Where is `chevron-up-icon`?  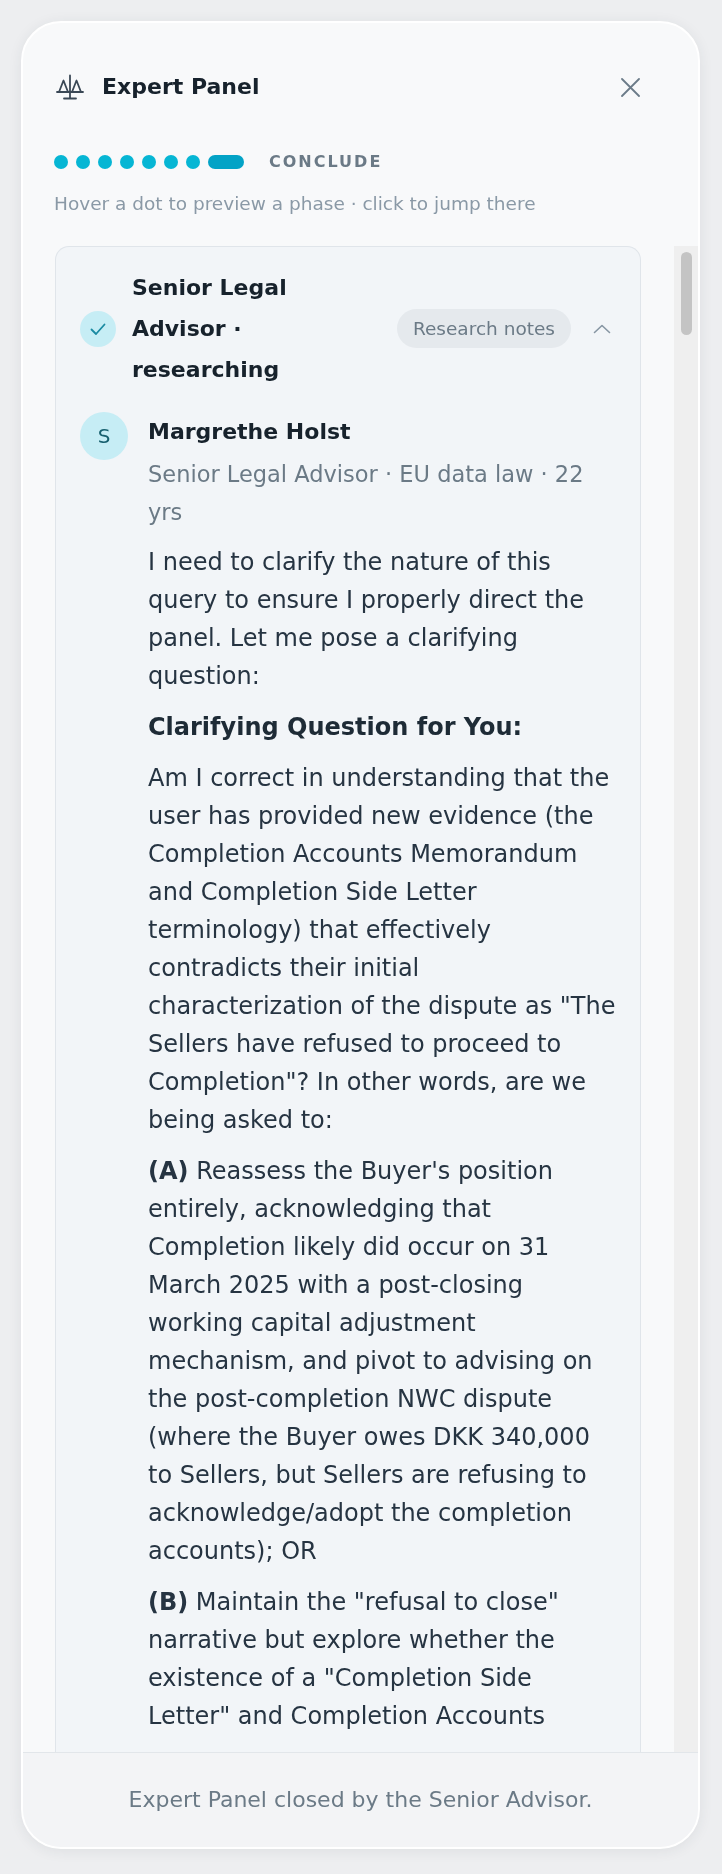
chevron-up-icon is located at coordinates (602, 328).